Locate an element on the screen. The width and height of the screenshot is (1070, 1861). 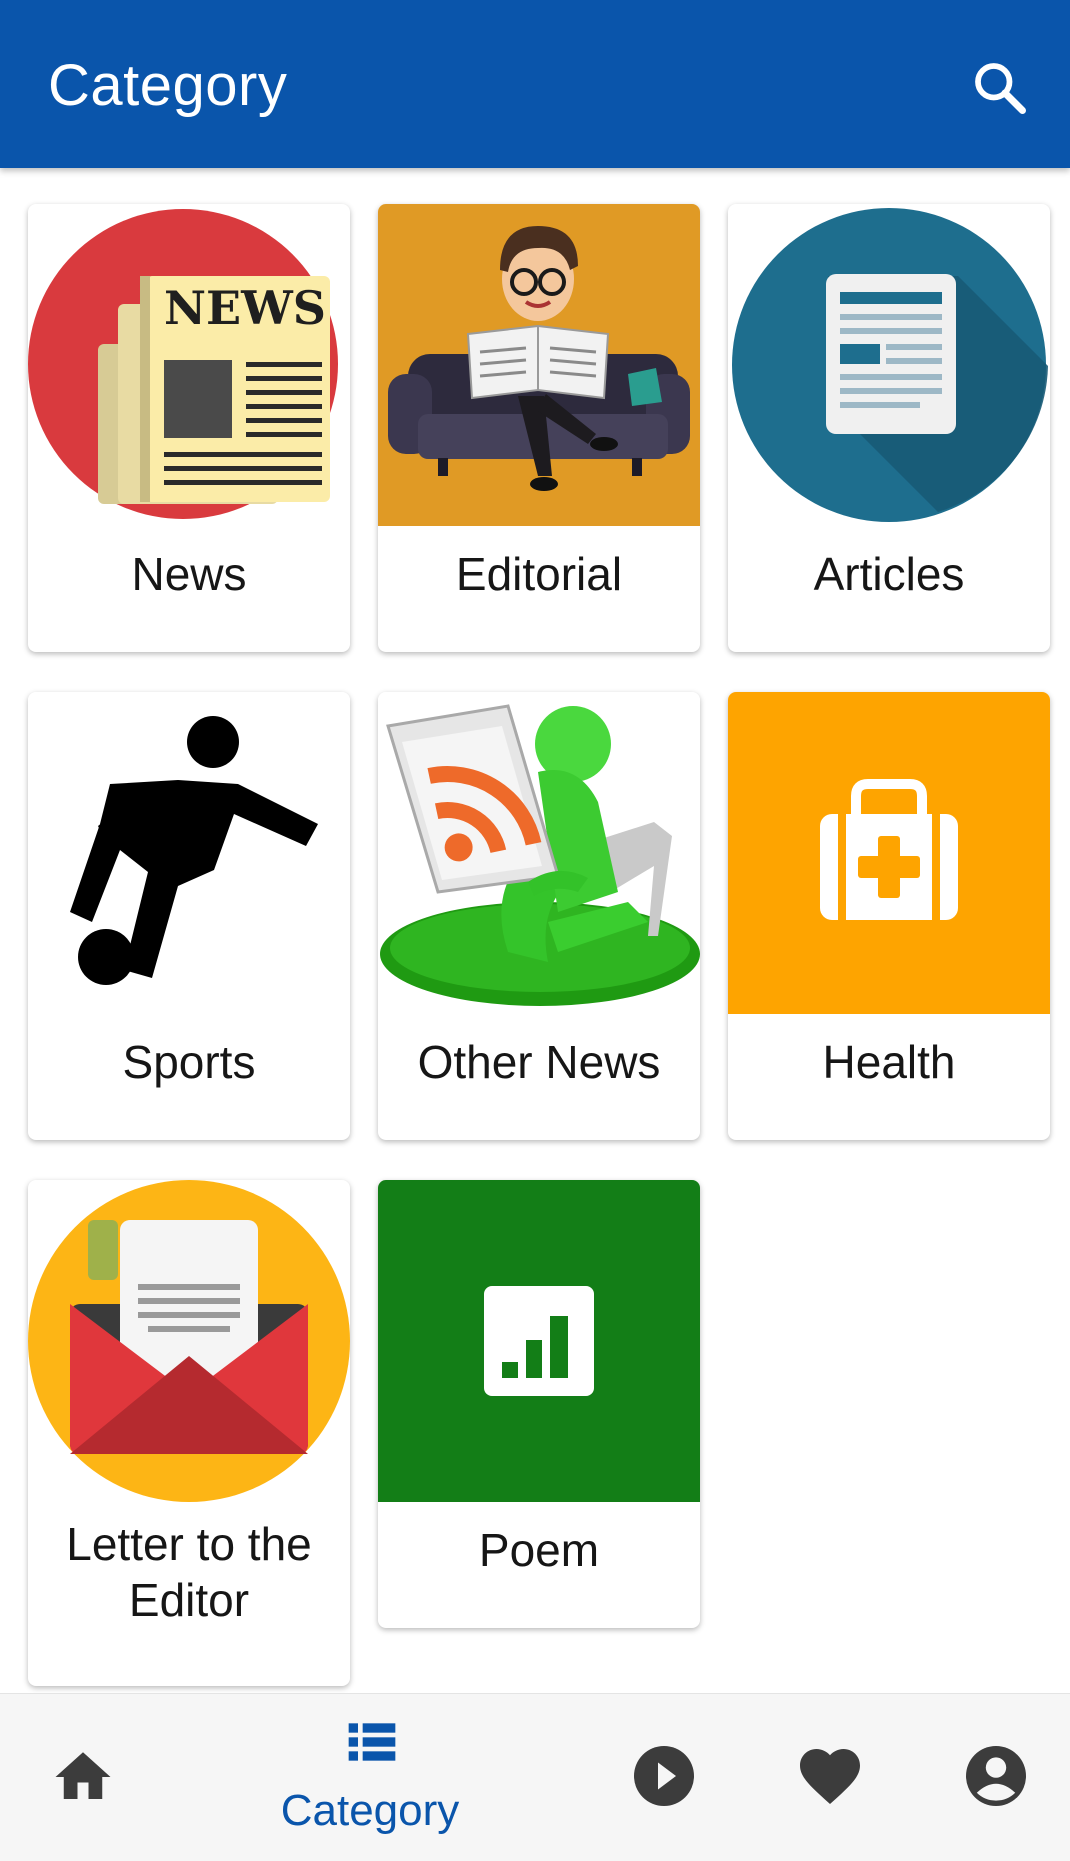
heart-icon is located at coordinates (830, 1777).